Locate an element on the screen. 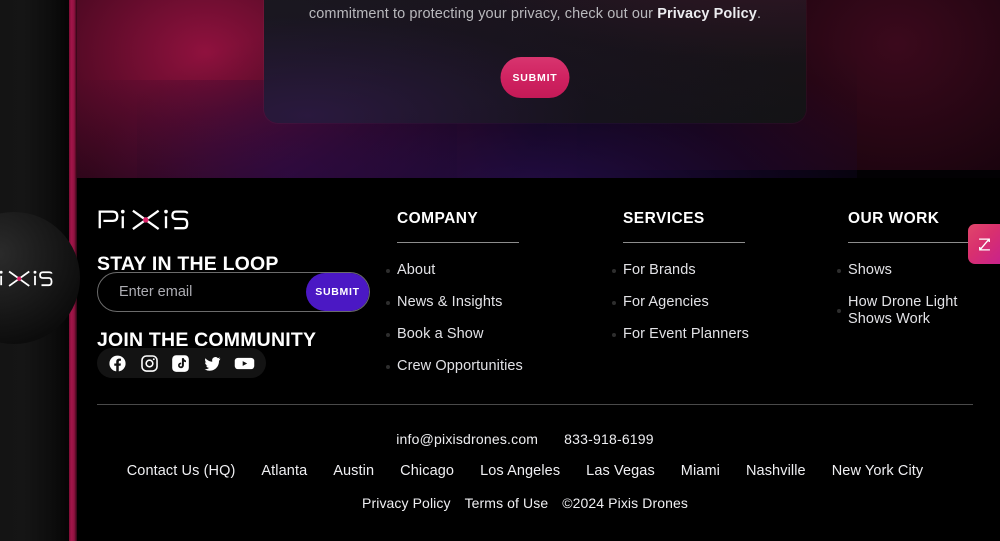 The width and height of the screenshot is (1000, 541). list-item: Book a Show is located at coordinates (460, 334).